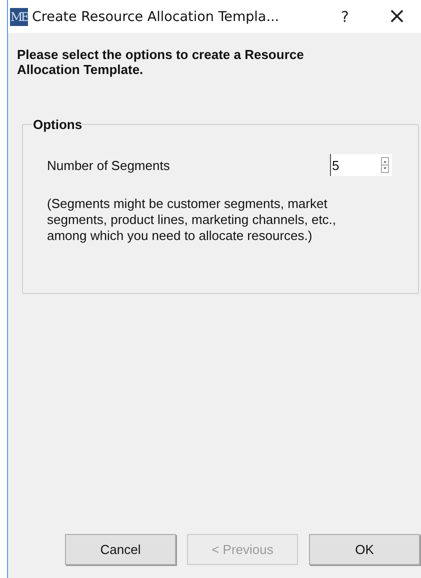 The image size is (421, 578). What do you see at coordinates (108, 165) in the screenshot?
I see `field-label: Number of Segments` at bounding box center [108, 165].